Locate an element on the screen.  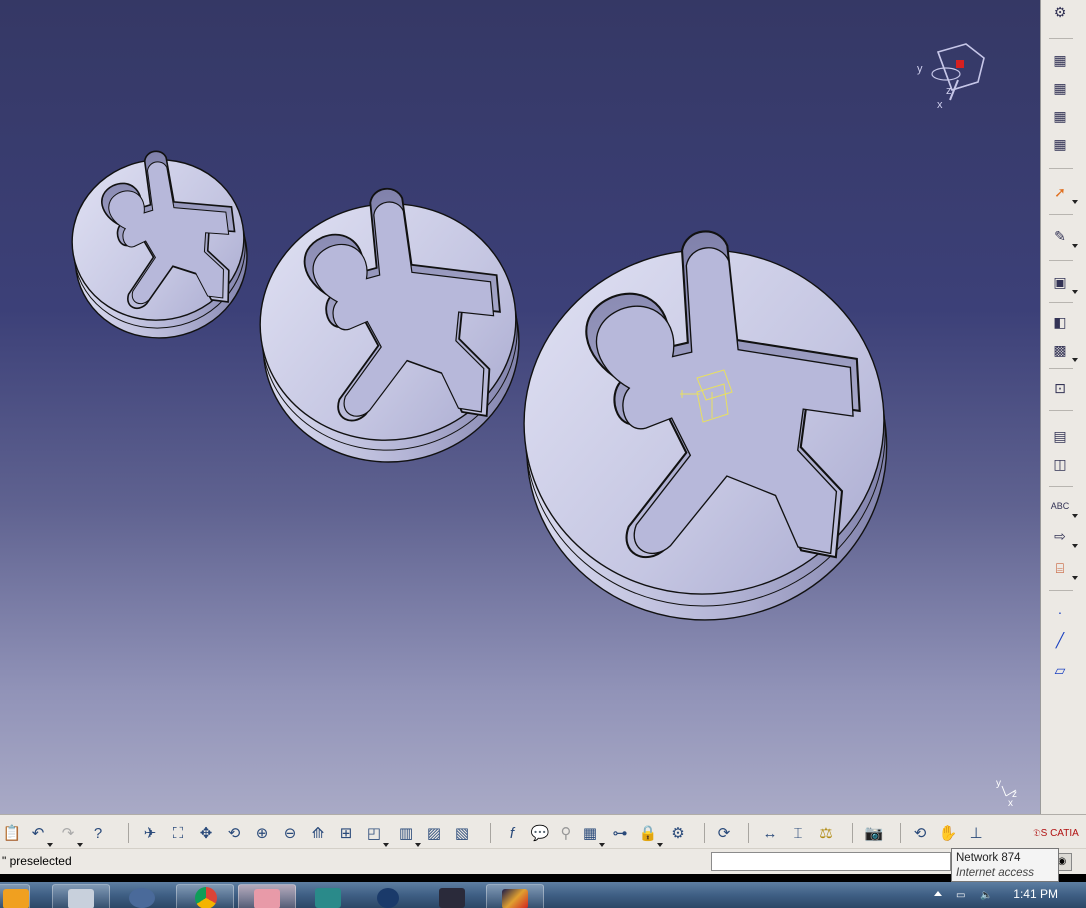
compass-small-icon: ⊥ is located at coordinates (976, 833).